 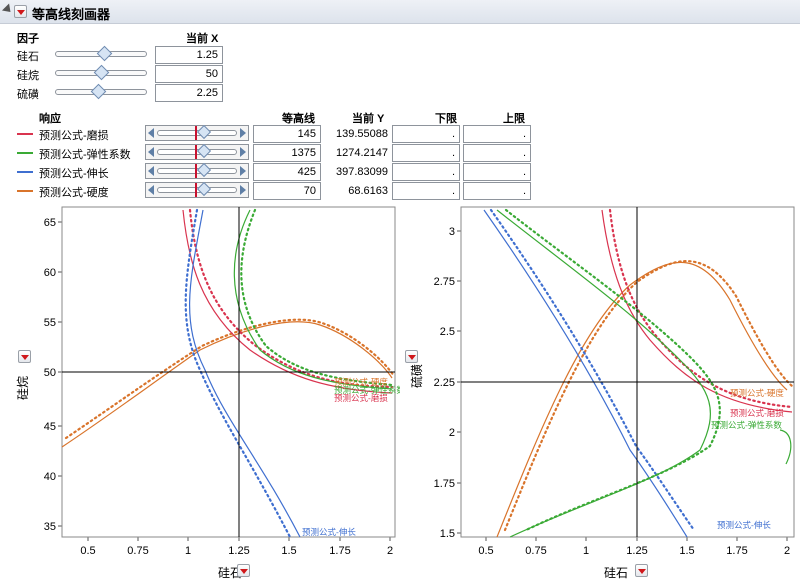 What do you see at coordinates (28, 39) in the screenshot?
I see `factors-header: 因子` at bounding box center [28, 39].